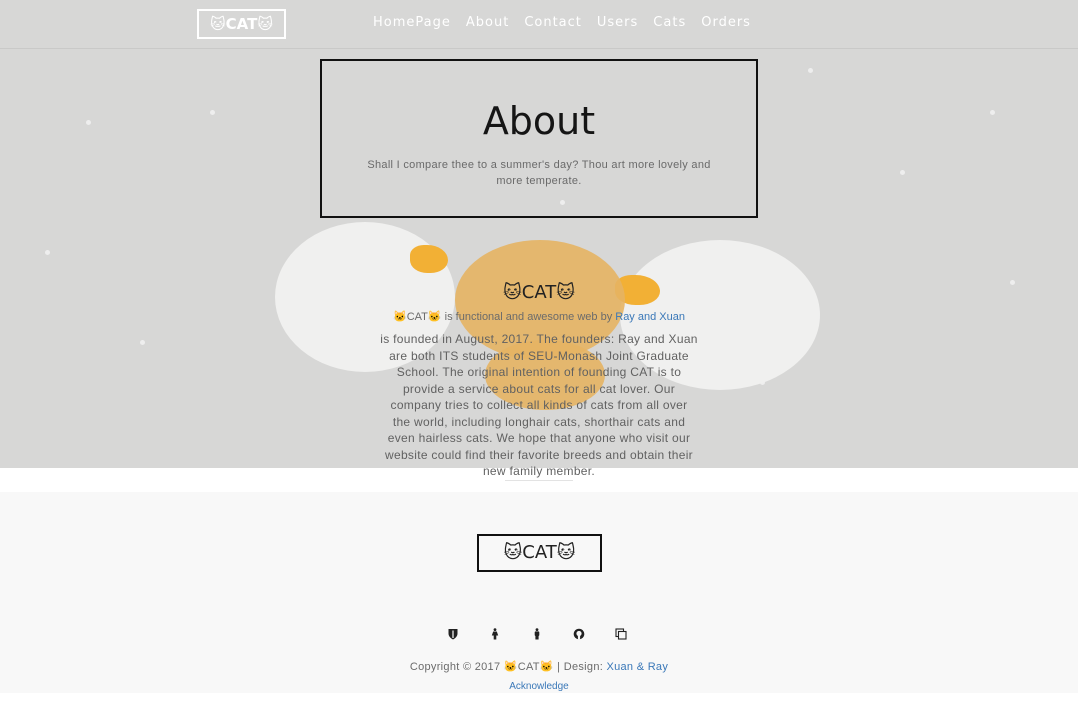 The image size is (1078, 705). I want to click on nav-link-users: Users, so click(617, 22).